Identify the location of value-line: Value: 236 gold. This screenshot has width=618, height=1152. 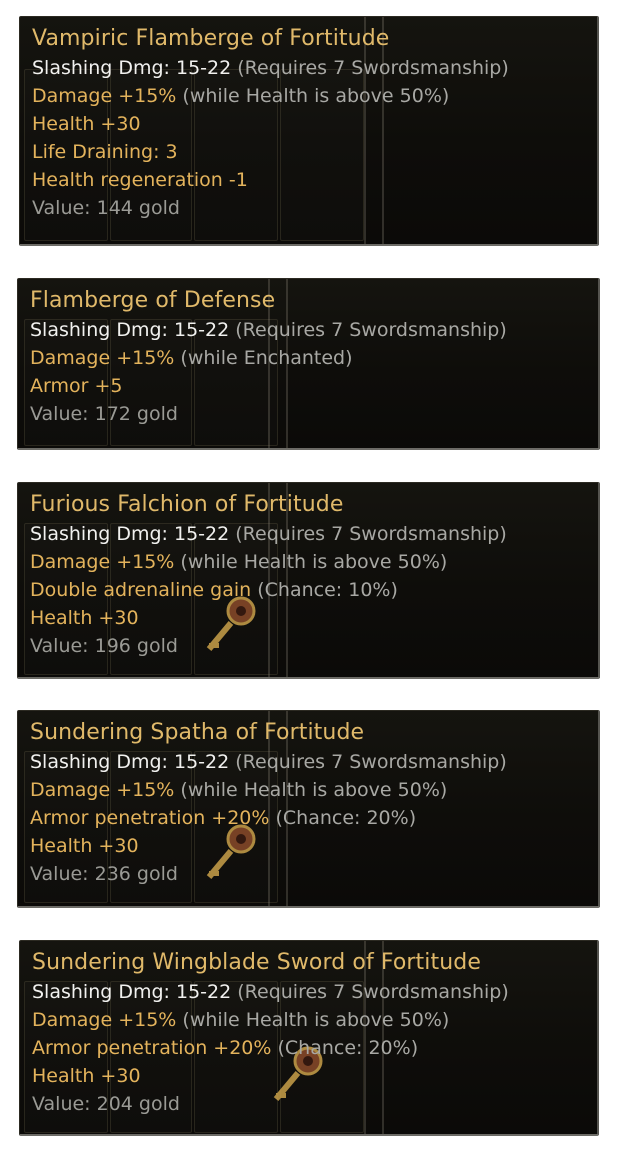
(309, 874).